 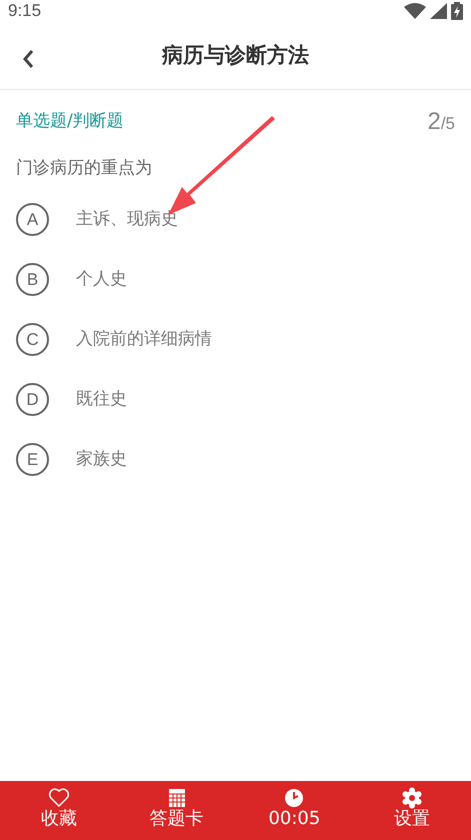 What do you see at coordinates (32, 399) in the screenshot?
I see `option-letter: D` at bounding box center [32, 399].